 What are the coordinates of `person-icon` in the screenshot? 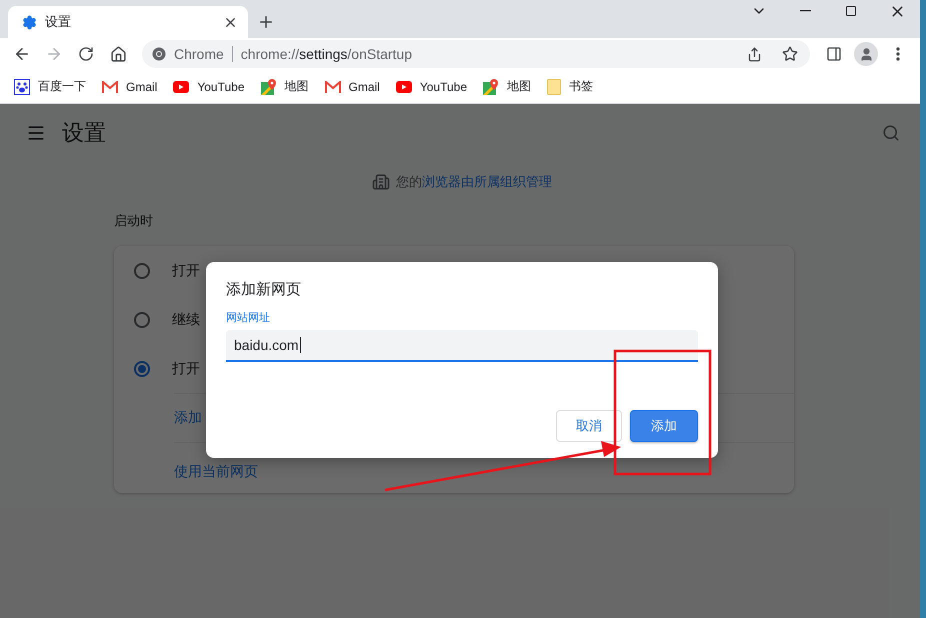 It's located at (866, 54).